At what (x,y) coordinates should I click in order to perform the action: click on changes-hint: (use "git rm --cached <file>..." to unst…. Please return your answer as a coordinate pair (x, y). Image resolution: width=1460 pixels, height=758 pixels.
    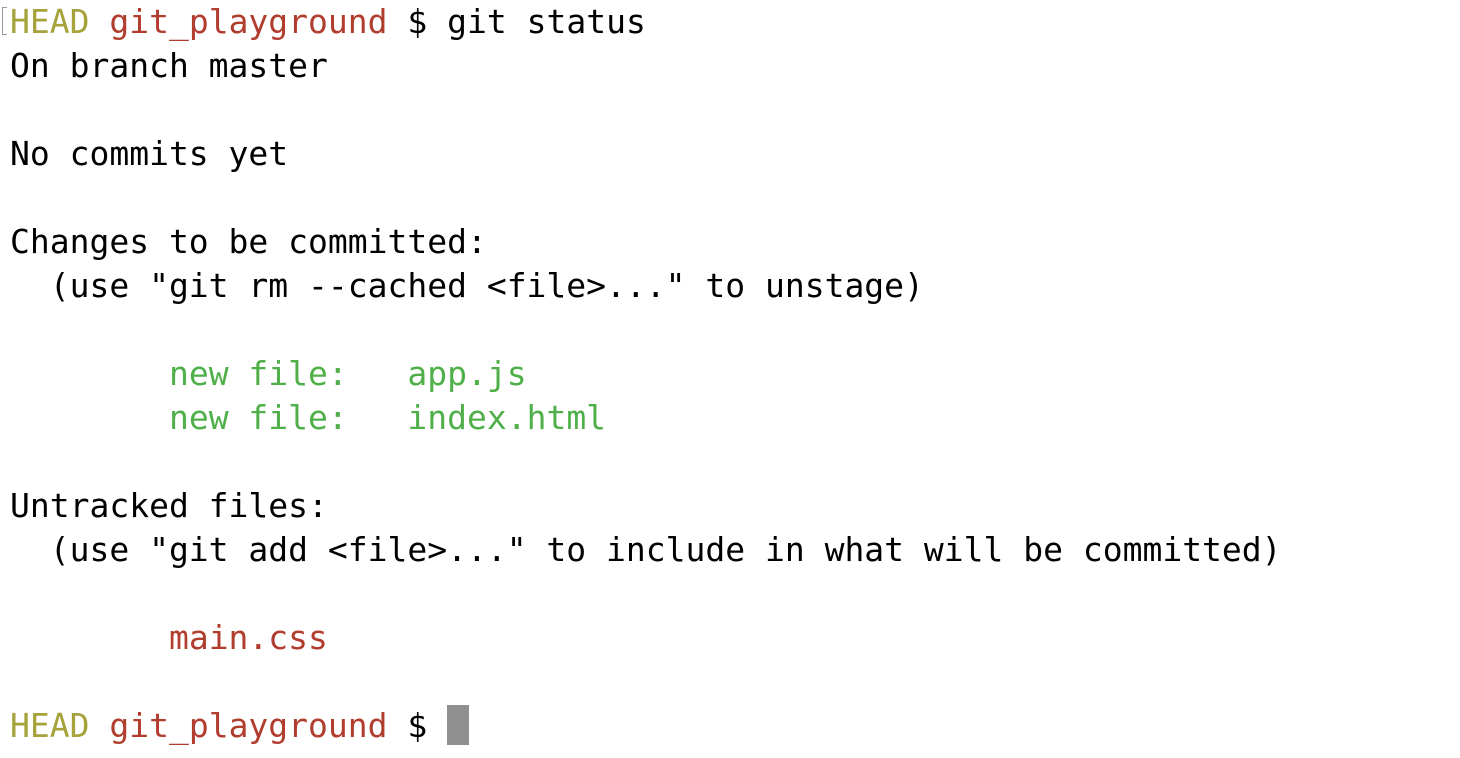
    Looking at the image, I should click on (467, 285).